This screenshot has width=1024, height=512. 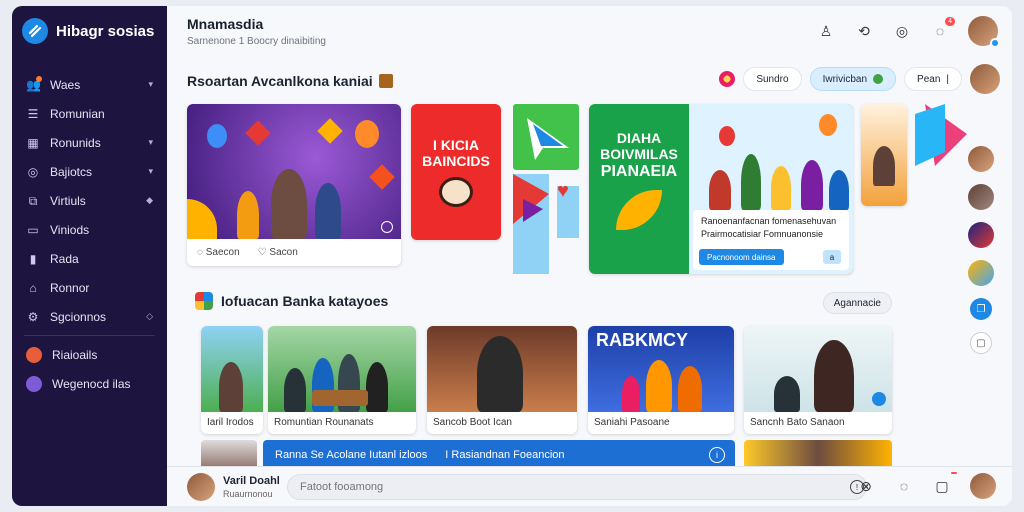 I want to click on video-thumbnail: RABKMCY, so click(x=661, y=369).